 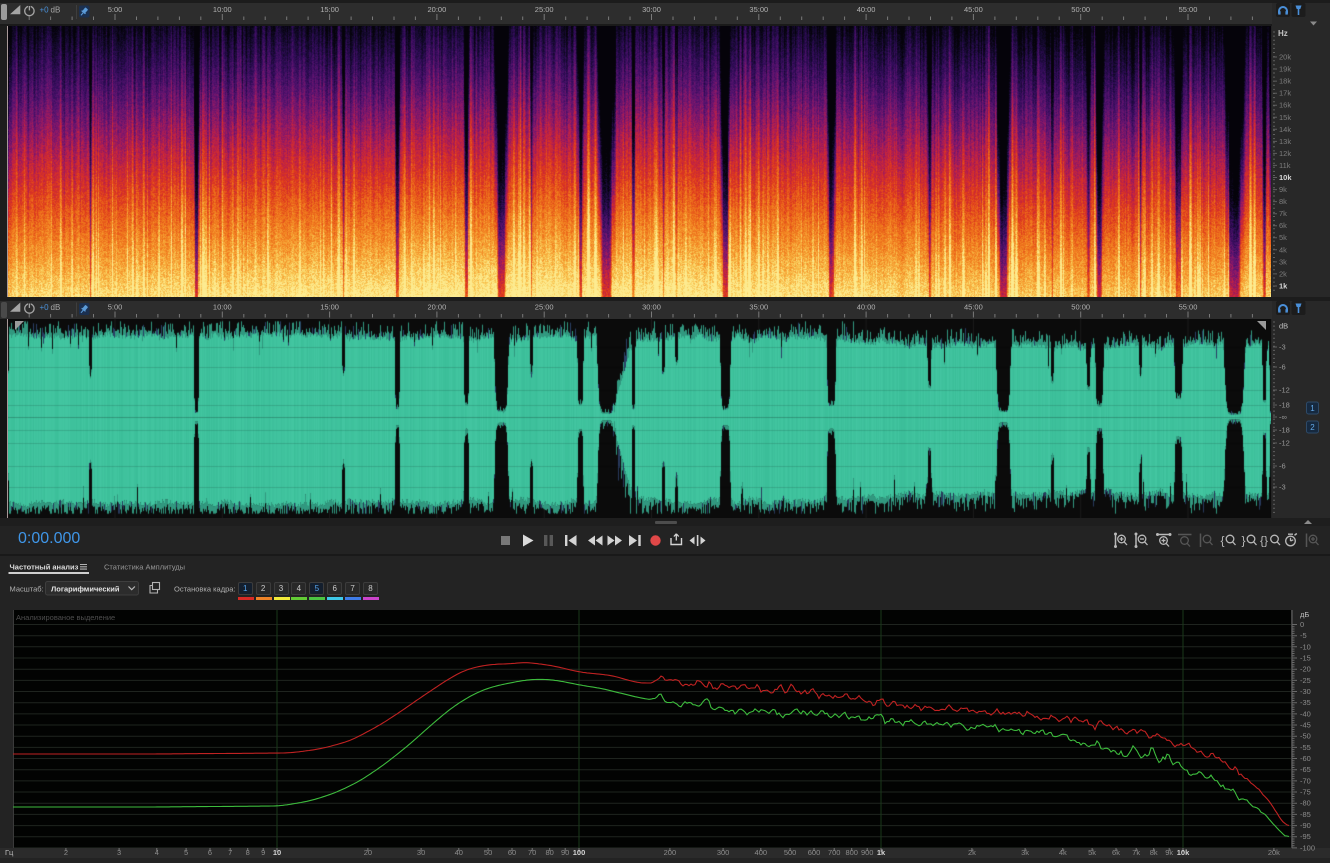 What do you see at coordinates (1116, 852) in the screenshot?
I see `svg-text: 6k` at bounding box center [1116, 852].